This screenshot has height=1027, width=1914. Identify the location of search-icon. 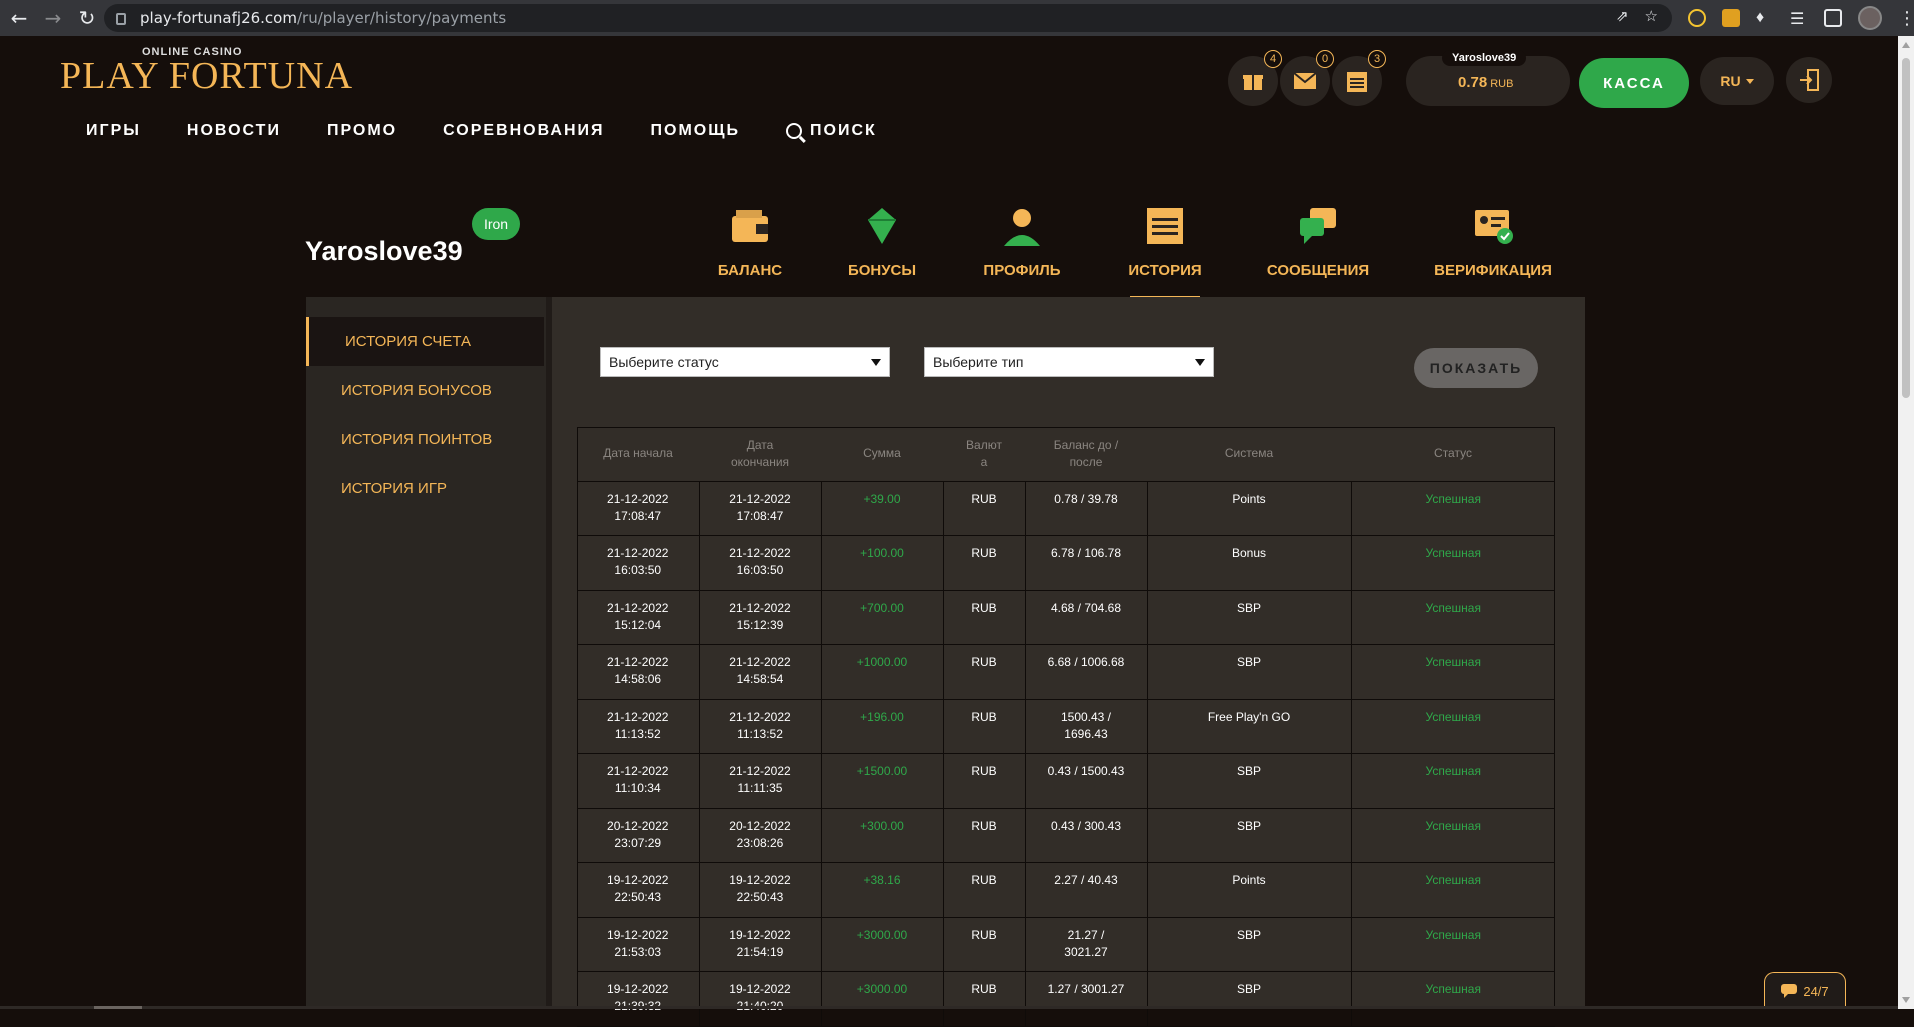
(794, 131).